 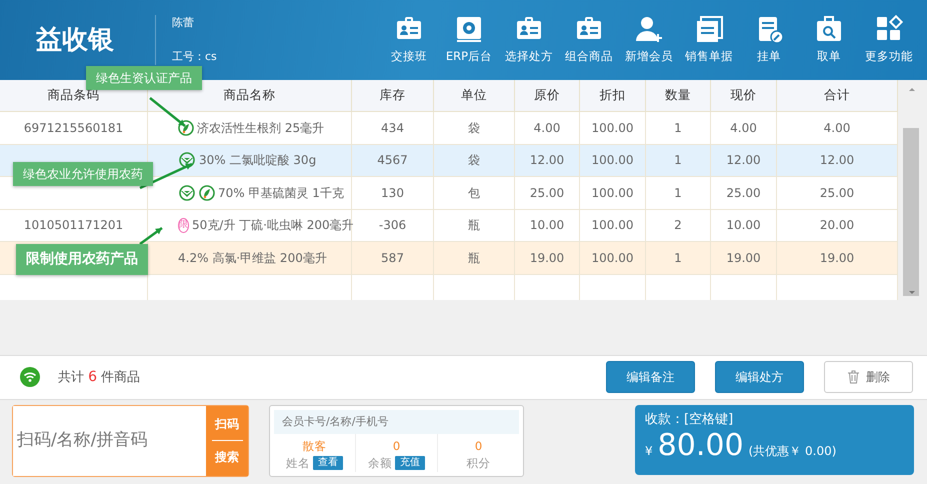 I want to click on discount-text: (共优惠￥ 0.00), so click(x=792, y=451).